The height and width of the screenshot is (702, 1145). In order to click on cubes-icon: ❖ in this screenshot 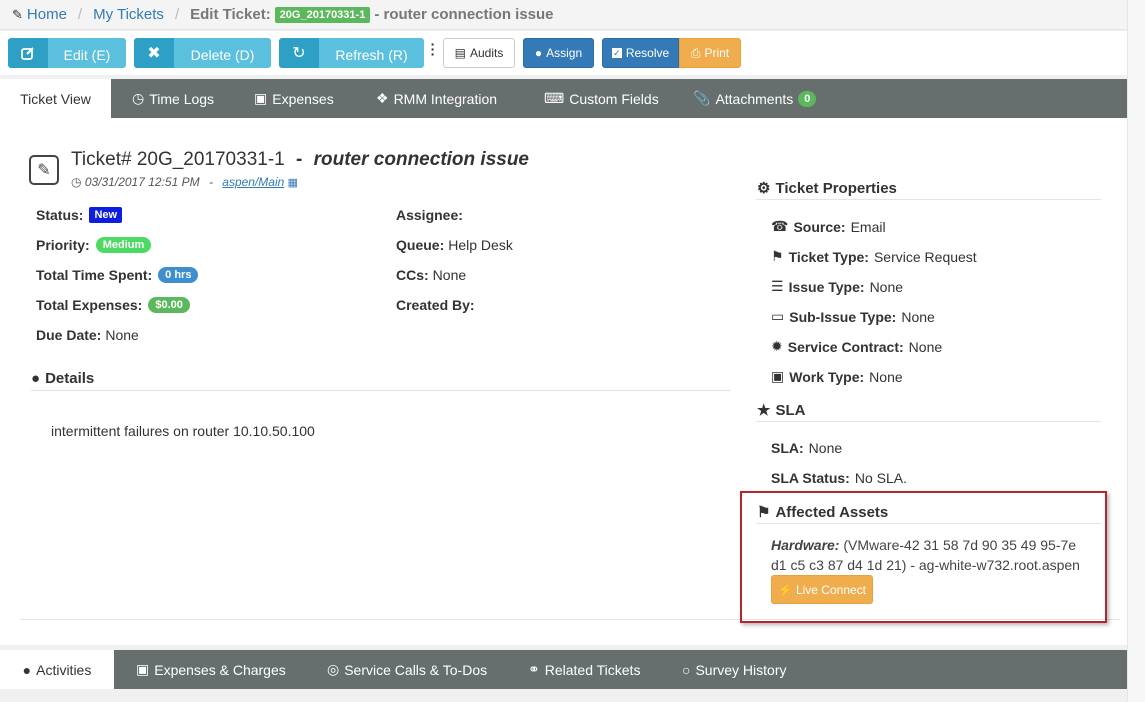, I will do `click(382, 98)`.